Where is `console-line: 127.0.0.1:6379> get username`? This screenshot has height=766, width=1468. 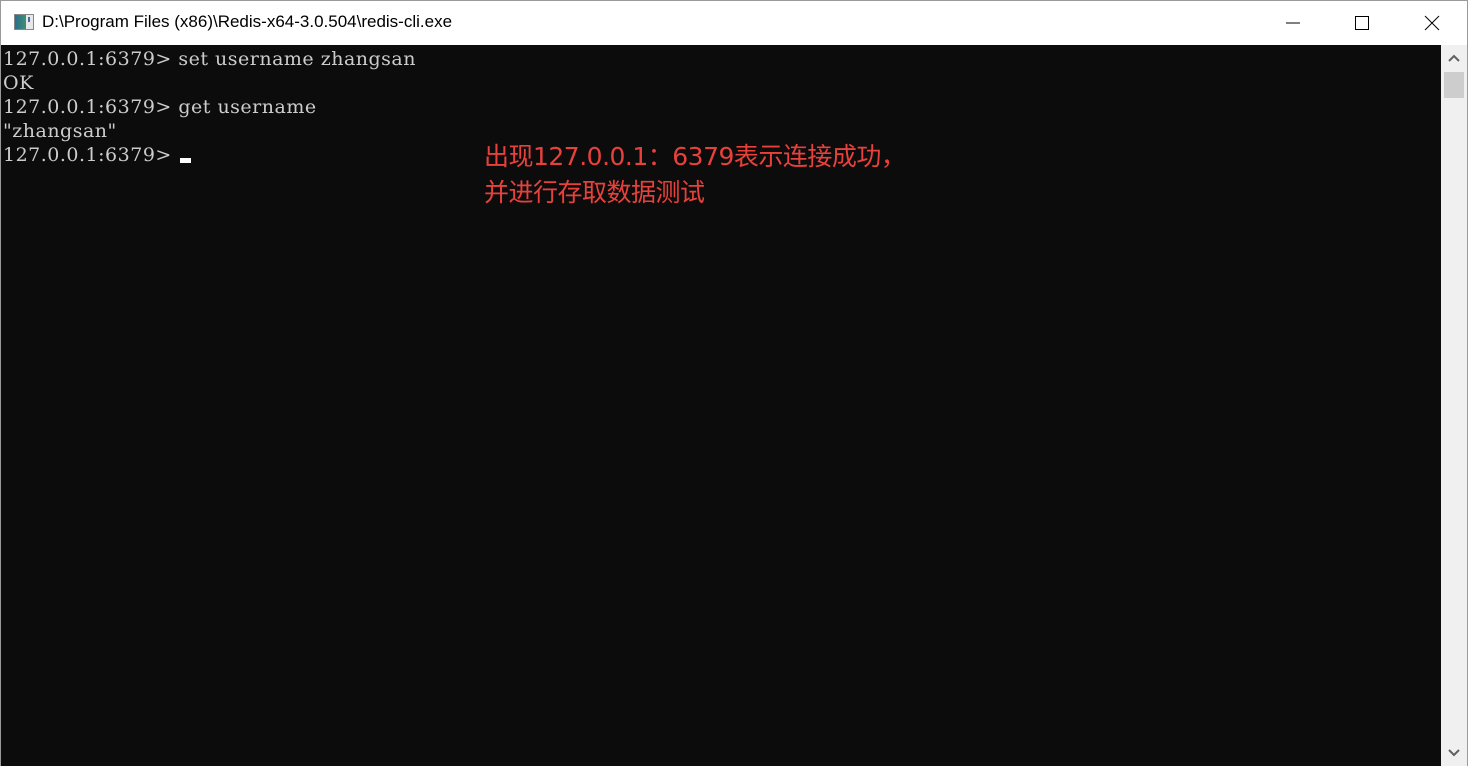
console-line: 127.0.0.1:6379> get username is located at coordinates (160, 107).